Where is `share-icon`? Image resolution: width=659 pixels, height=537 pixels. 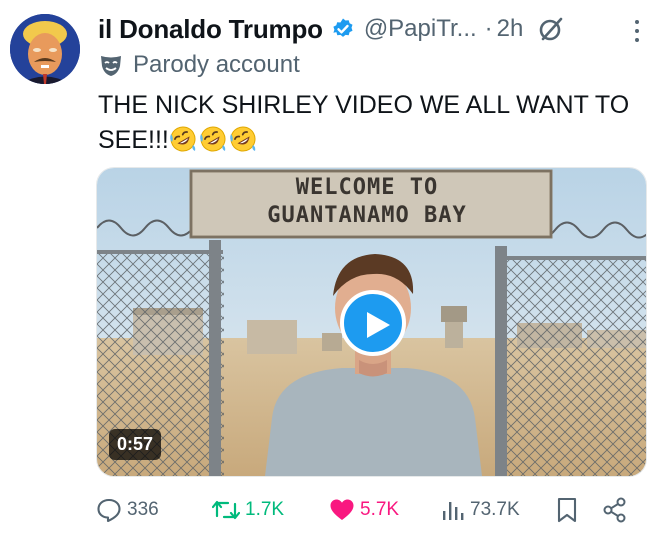
share-icon is located at coordinates (614, 510).